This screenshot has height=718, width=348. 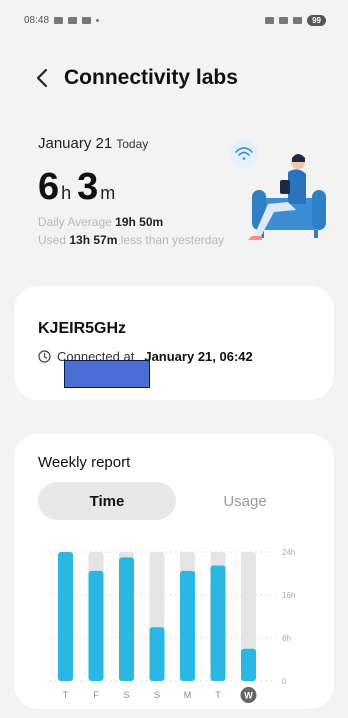 I want to click on phone-in-hand, so click(x=285, y=187).